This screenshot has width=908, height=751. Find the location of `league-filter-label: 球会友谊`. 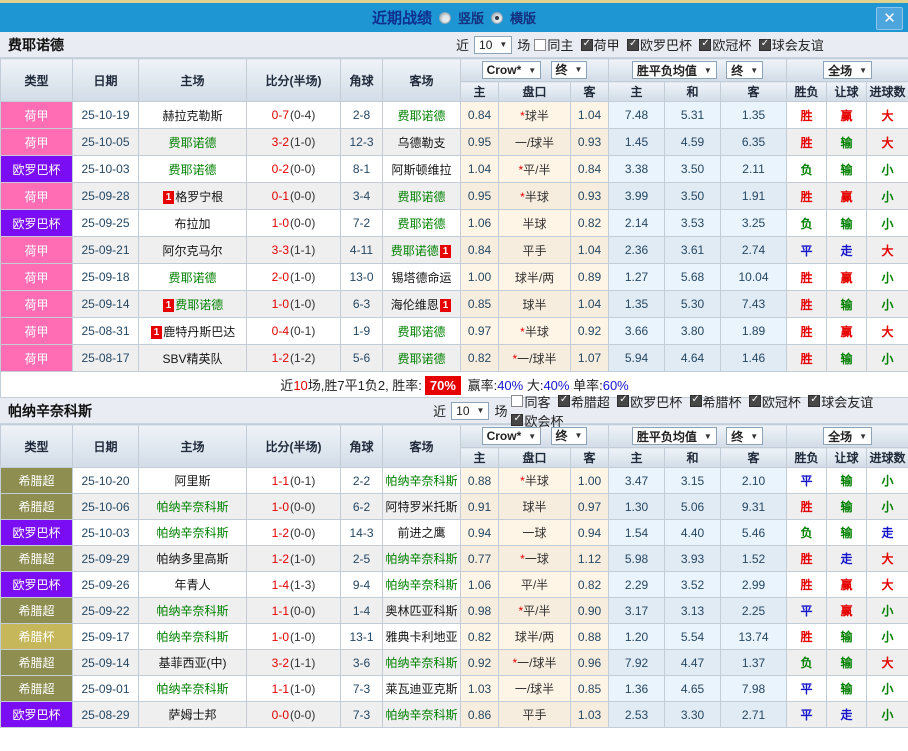

league-filter-label: 球会友谊 is located at coordinates (797, 45).